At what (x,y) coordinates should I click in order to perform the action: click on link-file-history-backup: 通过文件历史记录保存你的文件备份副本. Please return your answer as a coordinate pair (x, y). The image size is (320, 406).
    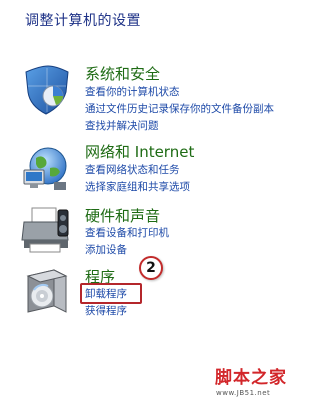
    Looking at the image, I should click on (179, 108).